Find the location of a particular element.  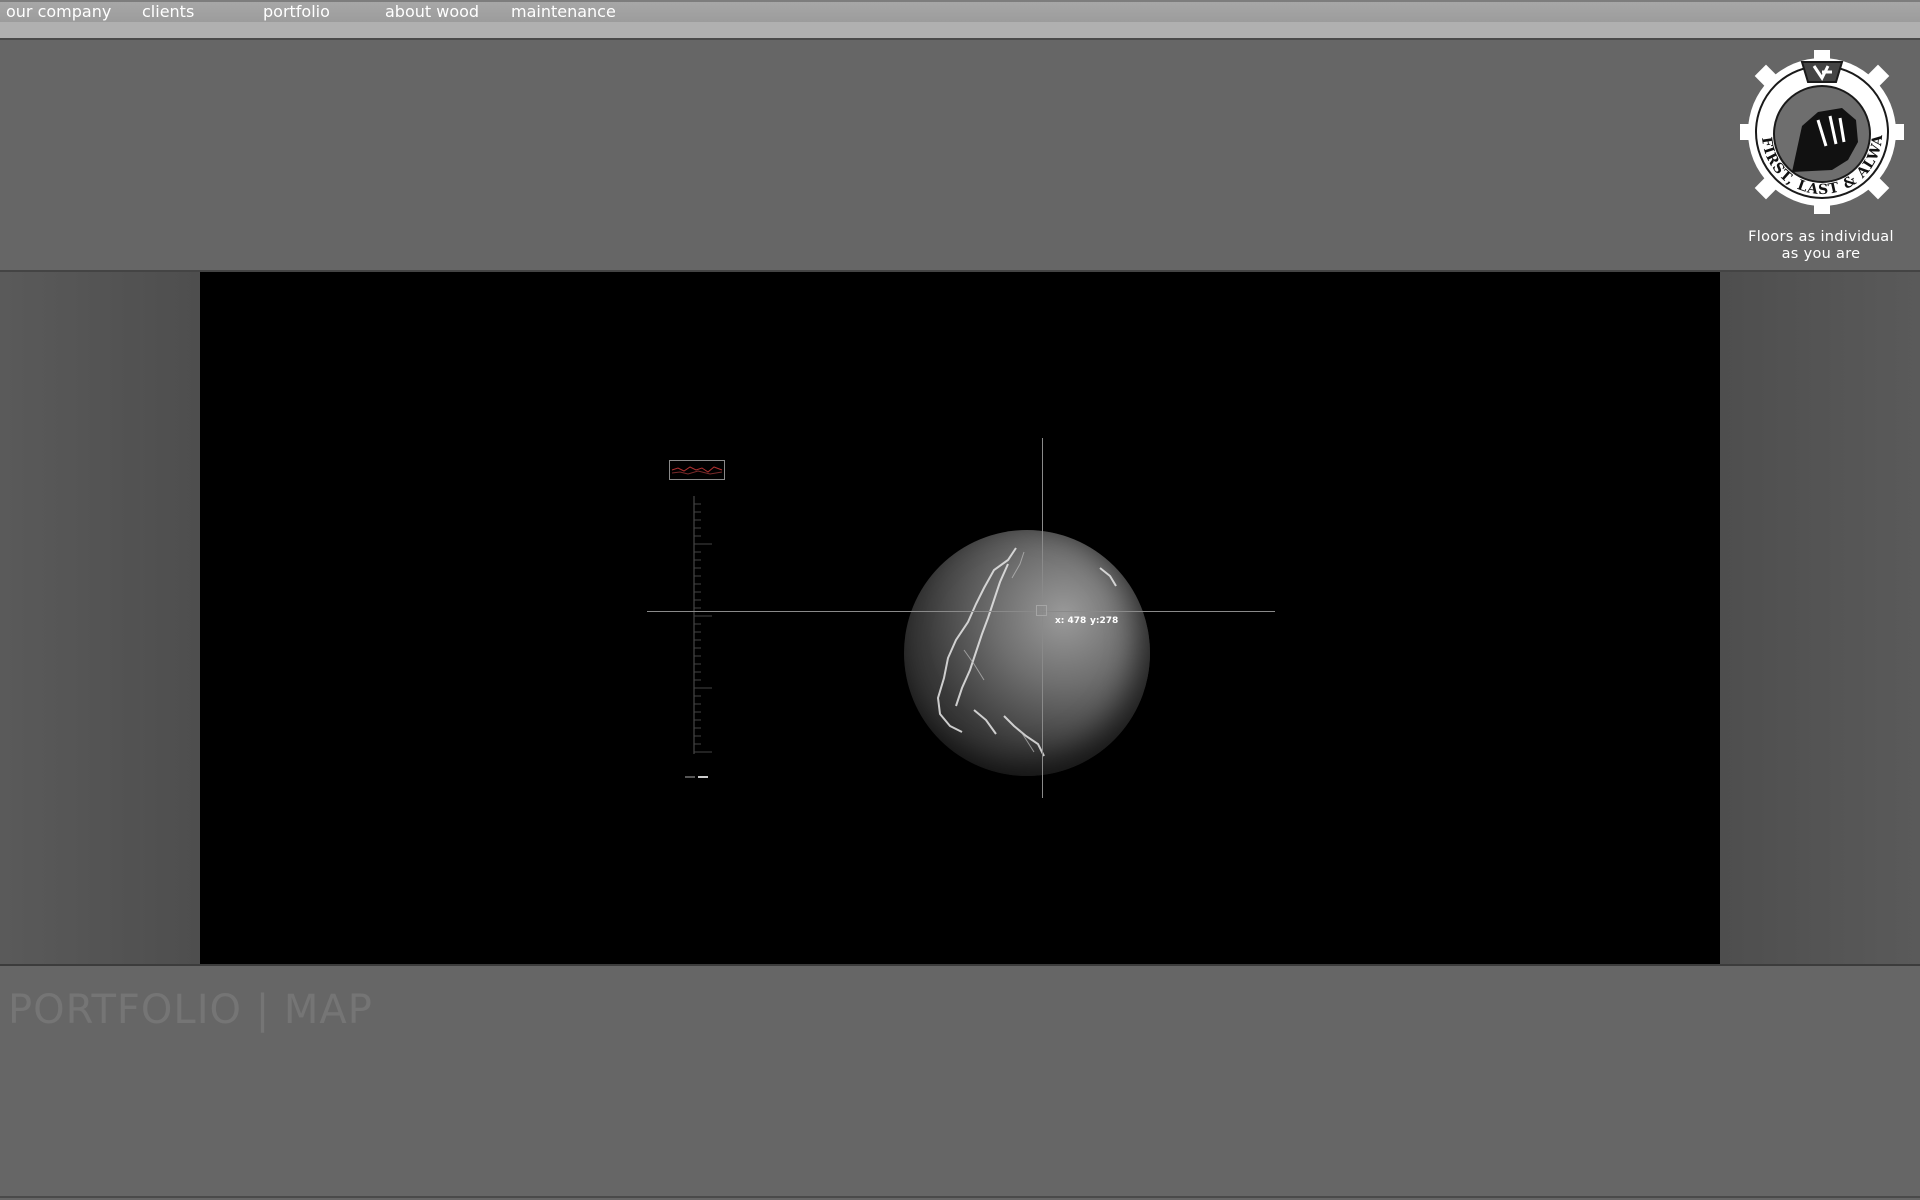

crosshair-vertical is located at coordinates (1042, 618).